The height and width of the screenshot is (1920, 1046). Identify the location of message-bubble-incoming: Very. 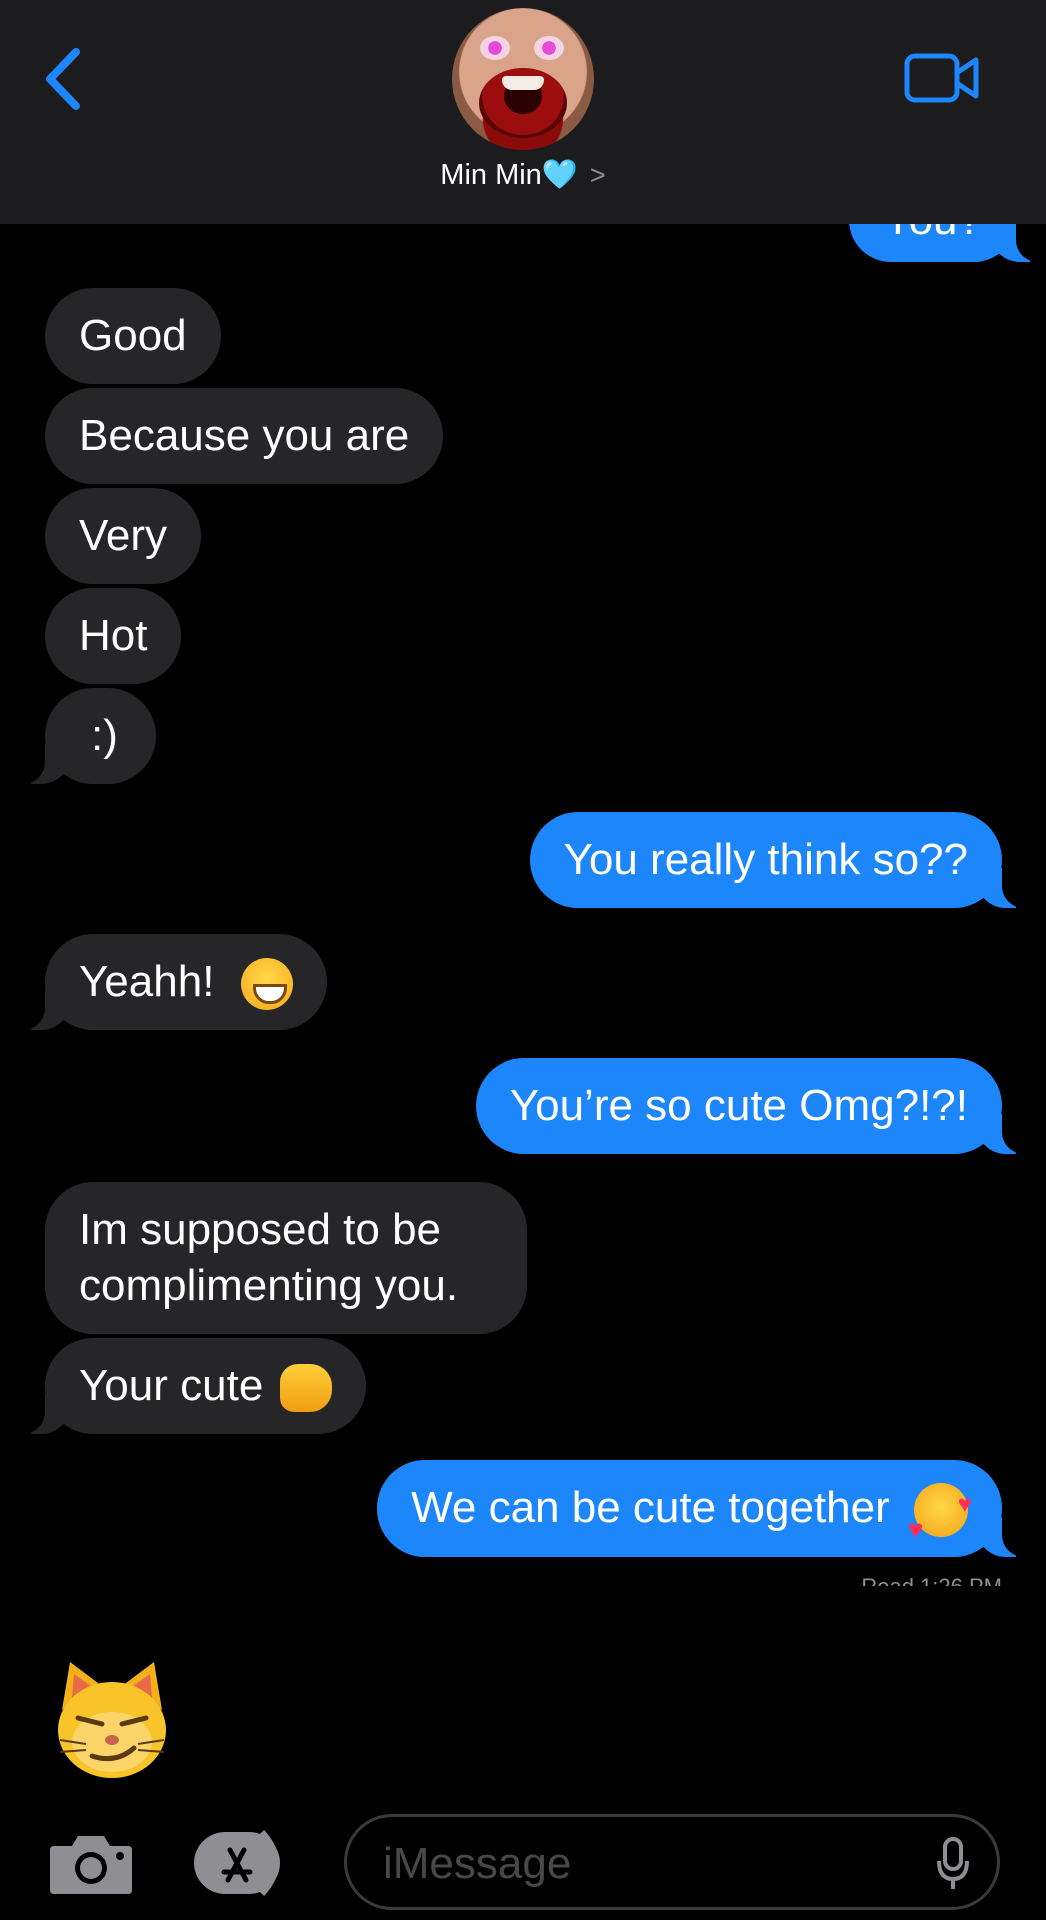
(123, 536).